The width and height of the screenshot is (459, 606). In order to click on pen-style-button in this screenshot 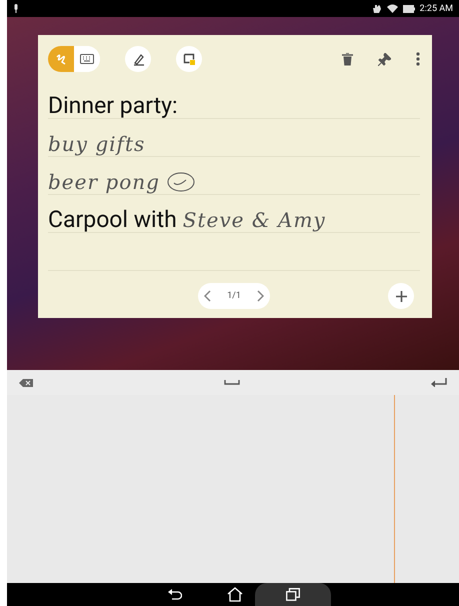, I will do `click(138, 59)`.